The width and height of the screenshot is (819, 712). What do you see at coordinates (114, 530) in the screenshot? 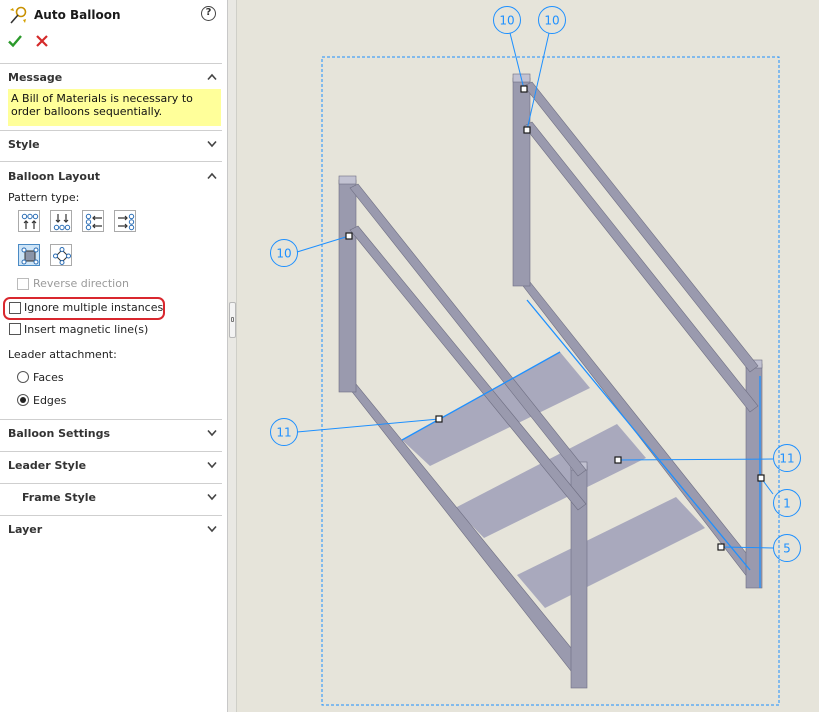
I see `layer-section-header: Layer` at bounding box center [114, 530].